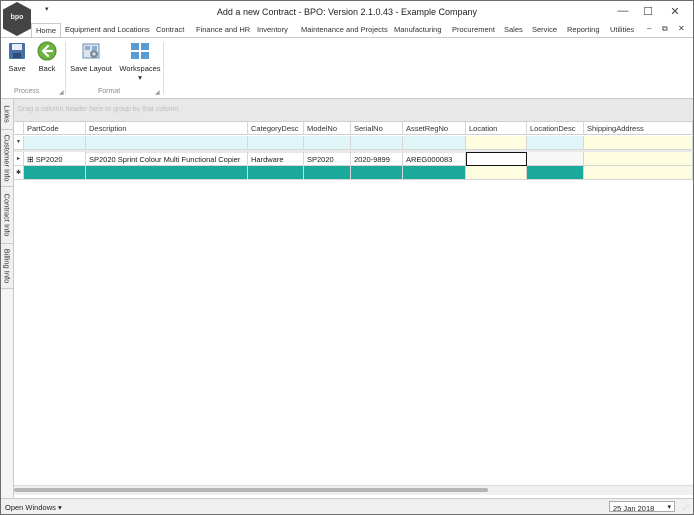 Image resolution: width=694 pixels, height=515 pixels. Describe the element at coordinates (583, 29) in the screenshot. I see `tab-reporting: Reporting` at that location.